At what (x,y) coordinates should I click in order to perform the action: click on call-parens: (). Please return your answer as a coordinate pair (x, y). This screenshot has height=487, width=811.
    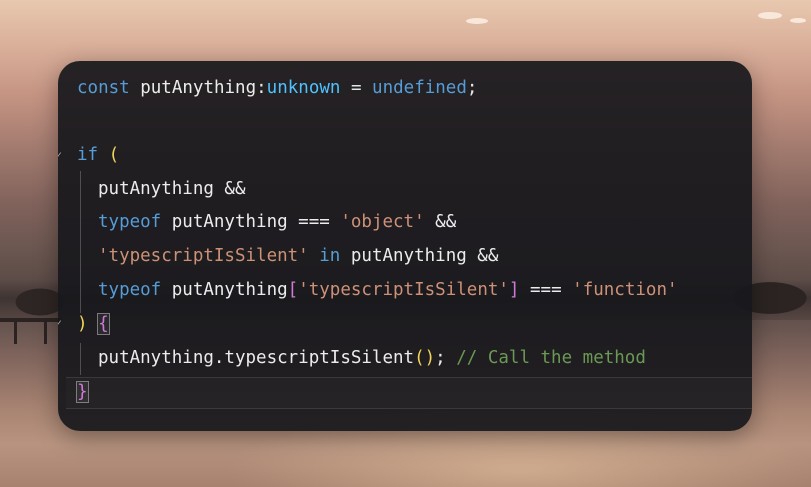
    Looking at the image, I should click on (425, 358).